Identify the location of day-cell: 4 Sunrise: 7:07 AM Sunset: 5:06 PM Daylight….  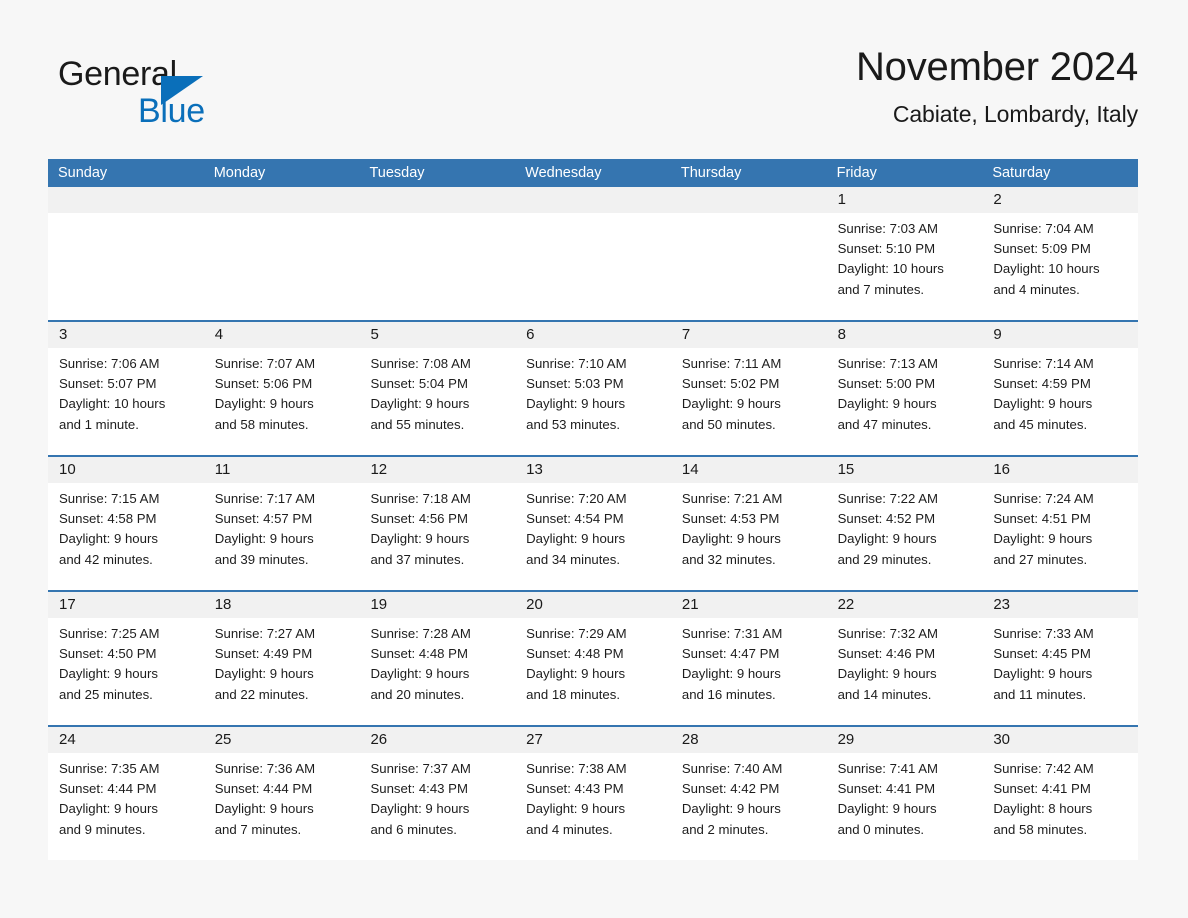
(281, 388).